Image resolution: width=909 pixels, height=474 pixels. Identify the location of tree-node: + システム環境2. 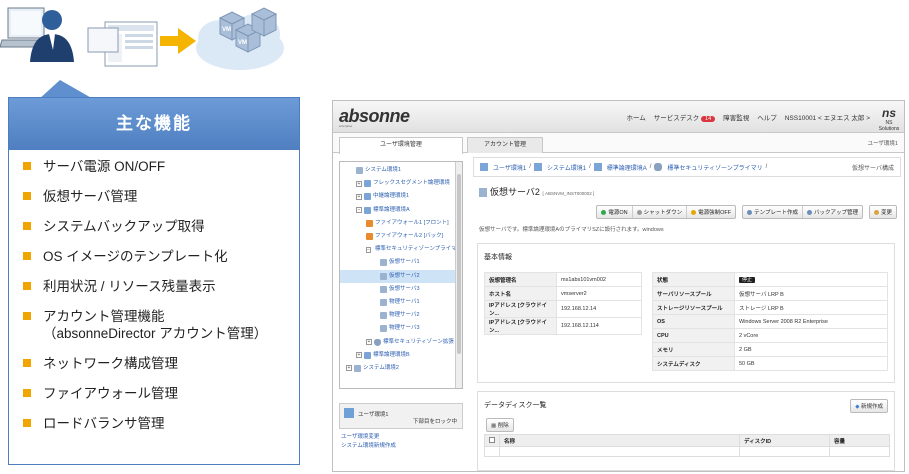
(401, 368).